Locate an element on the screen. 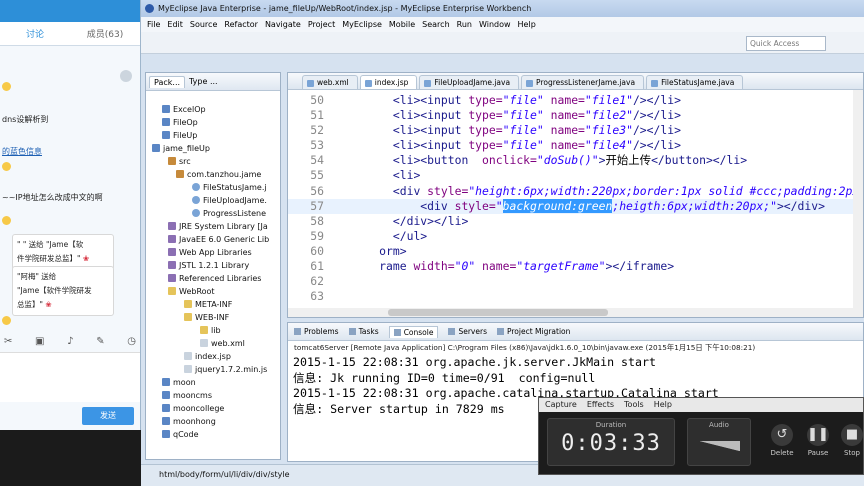  tree-item: jquery1.7.2.min.js is located at coordinates (213, 369).